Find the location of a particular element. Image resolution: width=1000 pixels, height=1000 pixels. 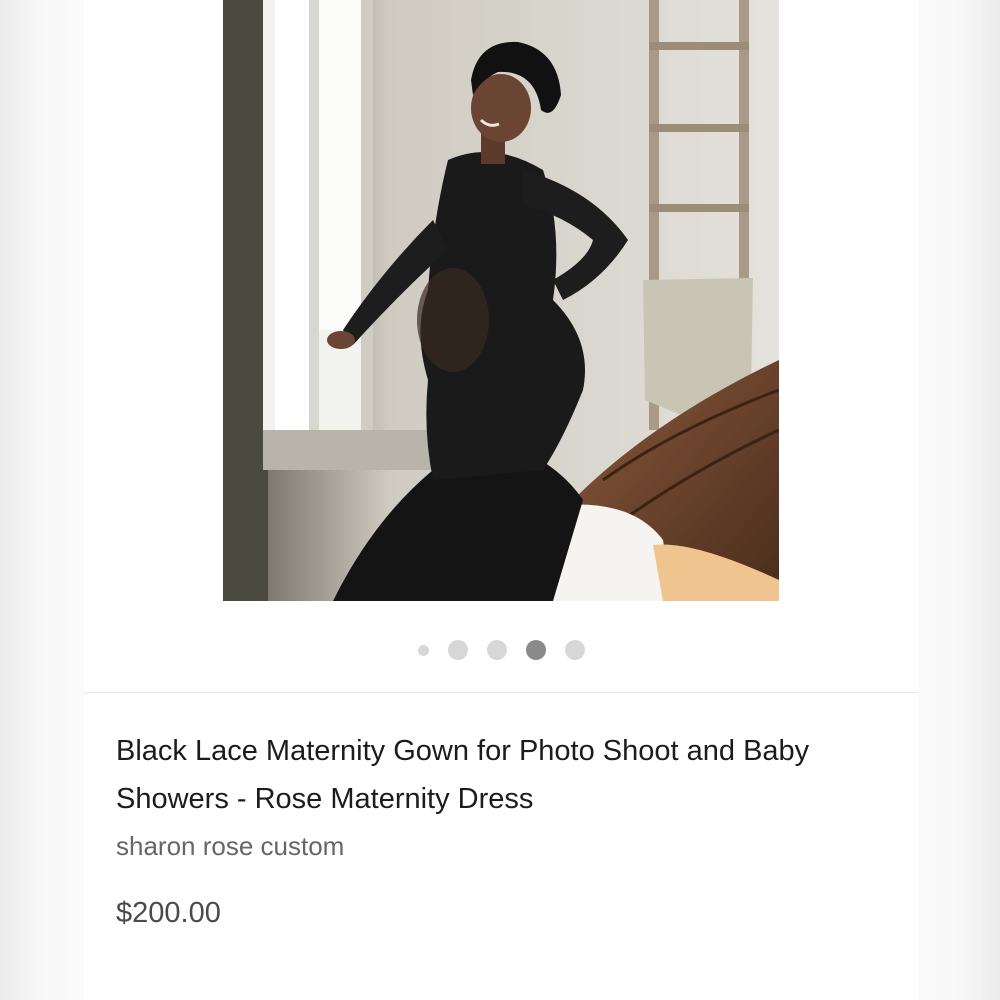

seller-name: sharon rose custom is located at coordinates (230, 846).